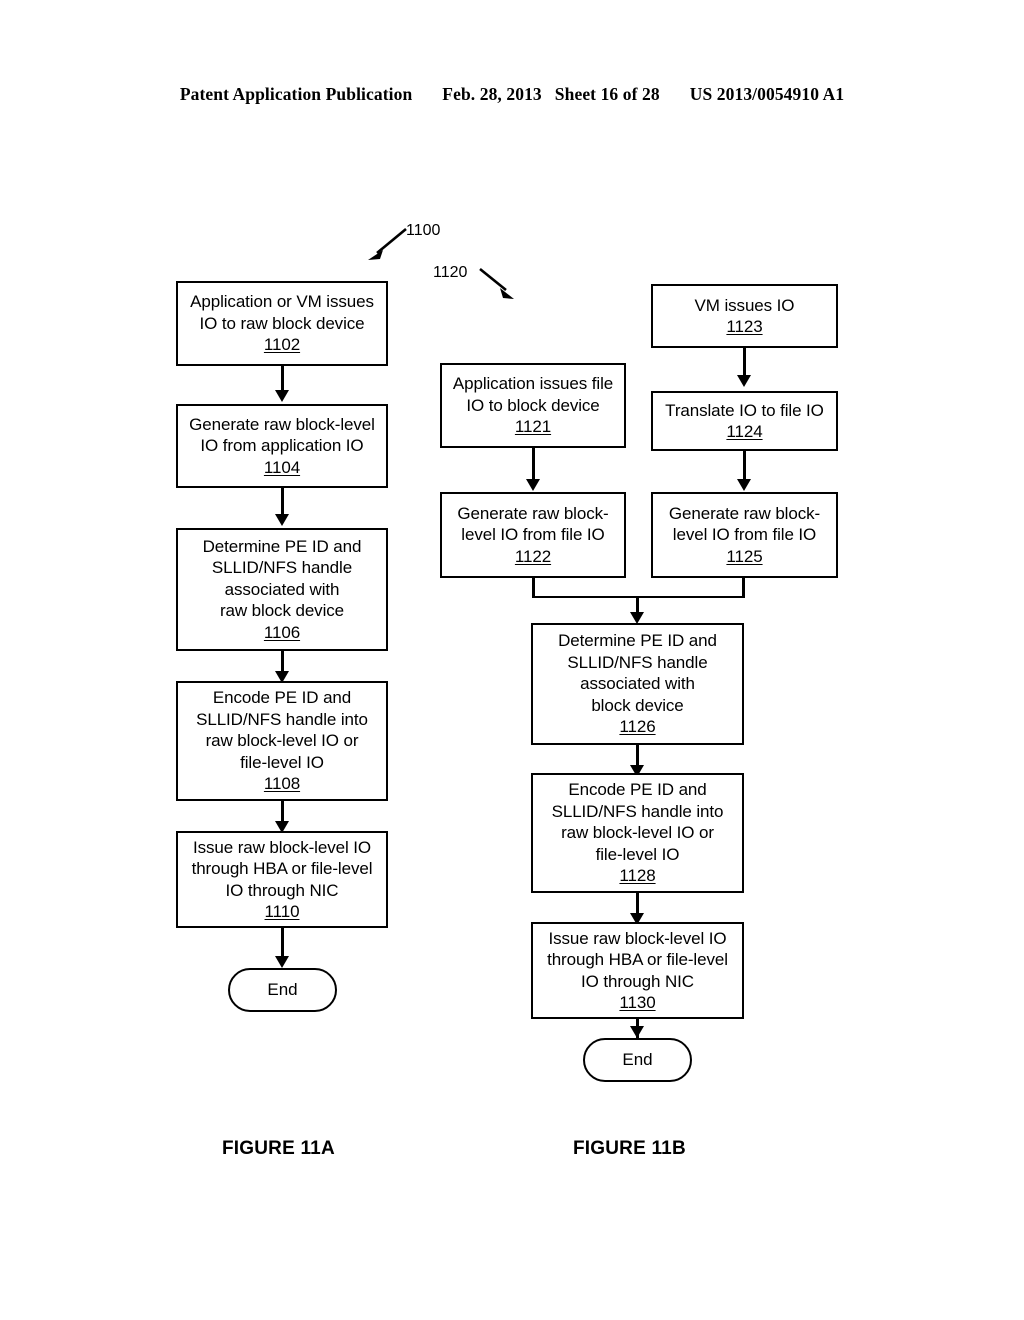  What do you see at coordinates (637, 876) in the screenshot?
I see `node-1128-ref: 1128` at bounding box center [637, 876].